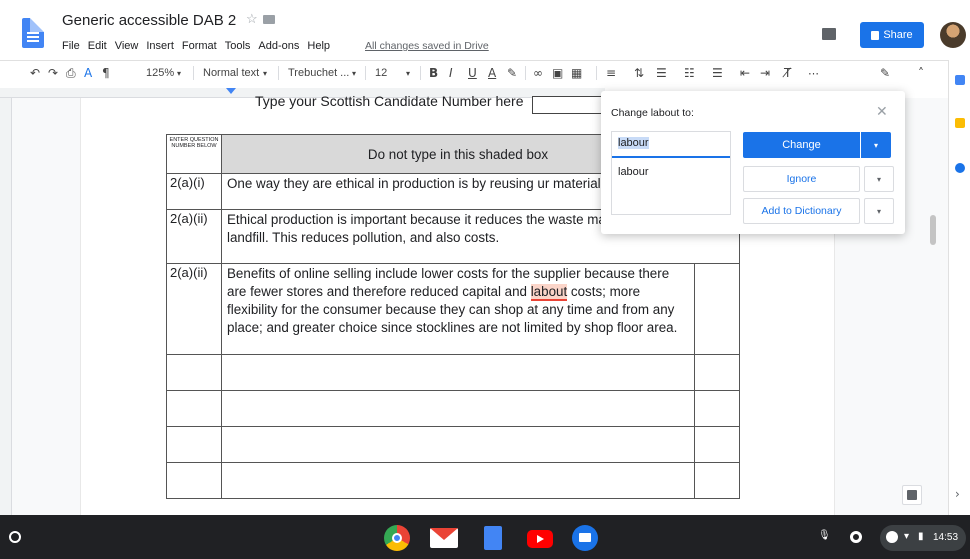 The width and height of the screenshot is (970, 559). I want to click on highlight-icon: ✎, so click(512, 73).